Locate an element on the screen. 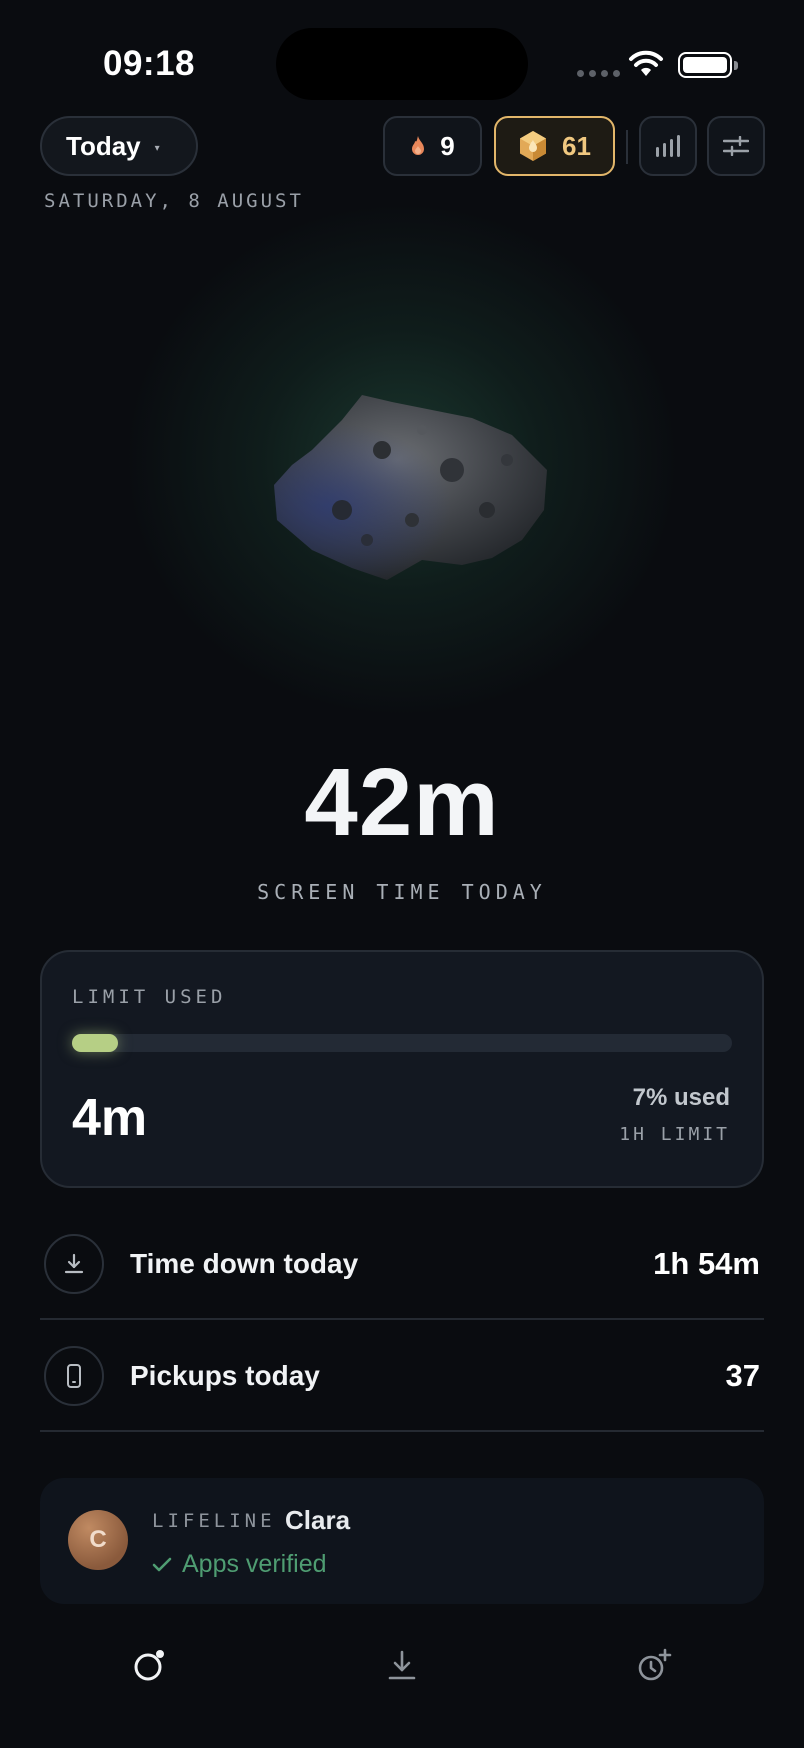 The height and width of the screenshot is (1748, 804). lifeline-status: Apps verified is located at coordinates (239, 1564).